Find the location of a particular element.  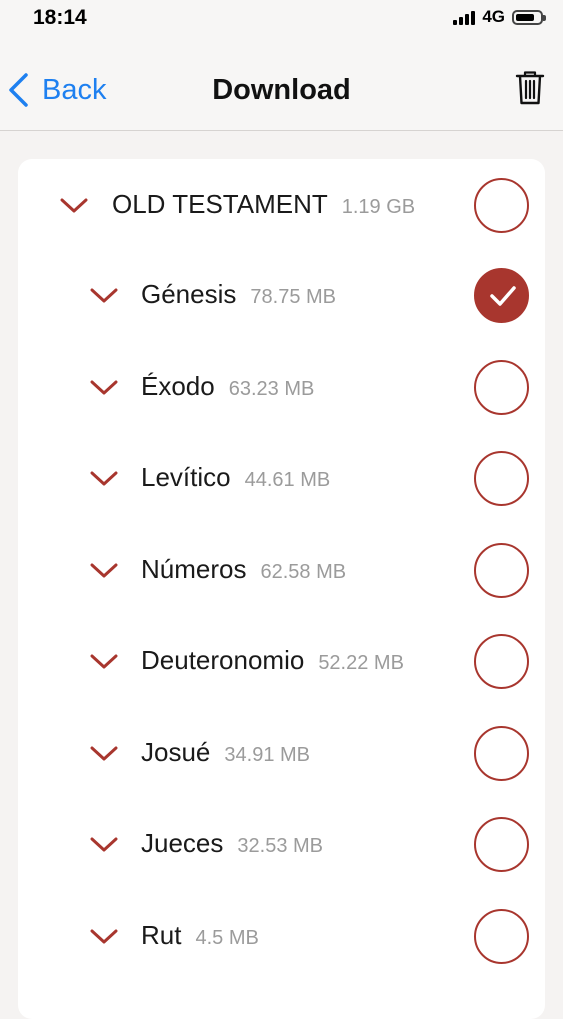

book-name: Levítico is located at coordinates (186, 477).